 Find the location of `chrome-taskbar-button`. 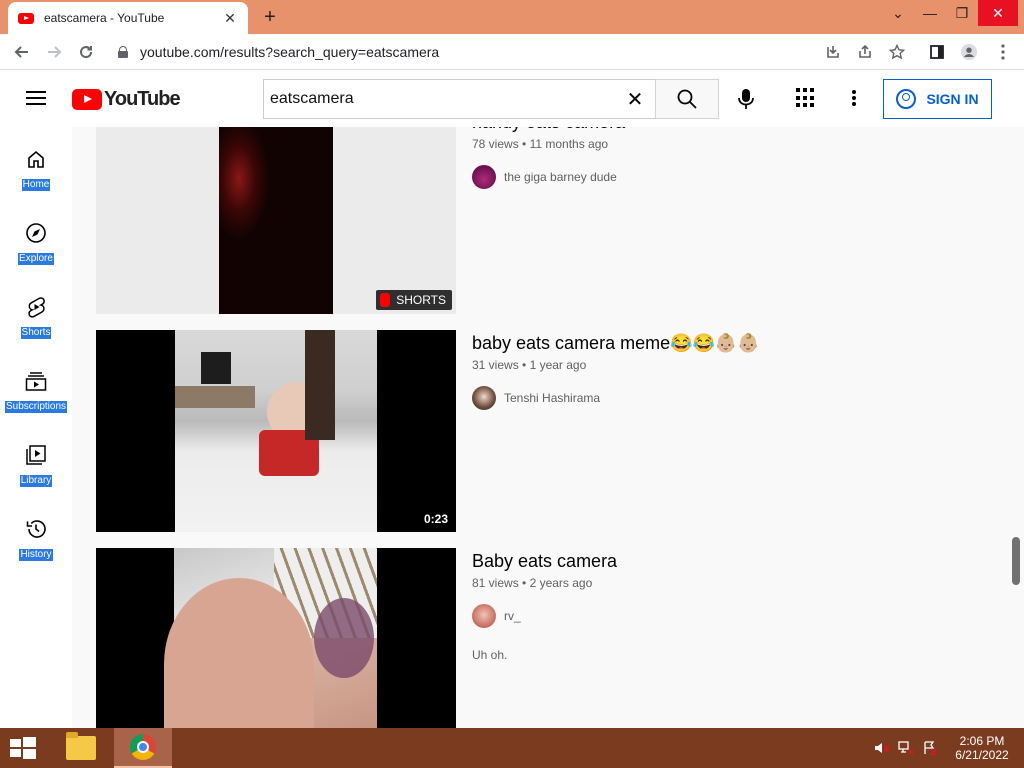

chrome-taskbar-button is located at coordinates (143, 748).